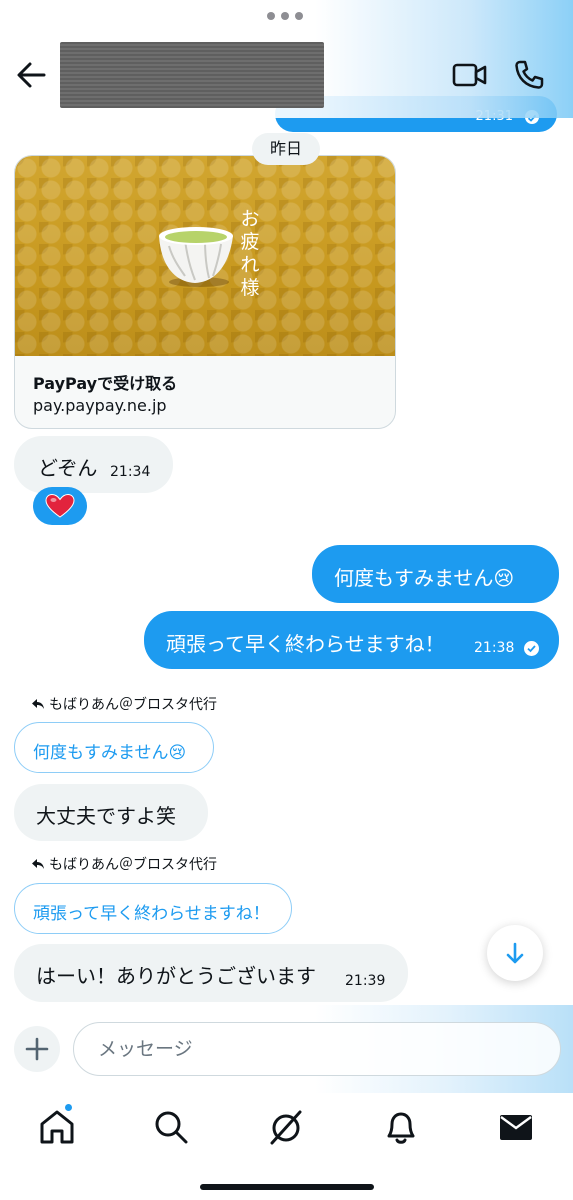  I want to click on search-icon, so click(171, 1127).